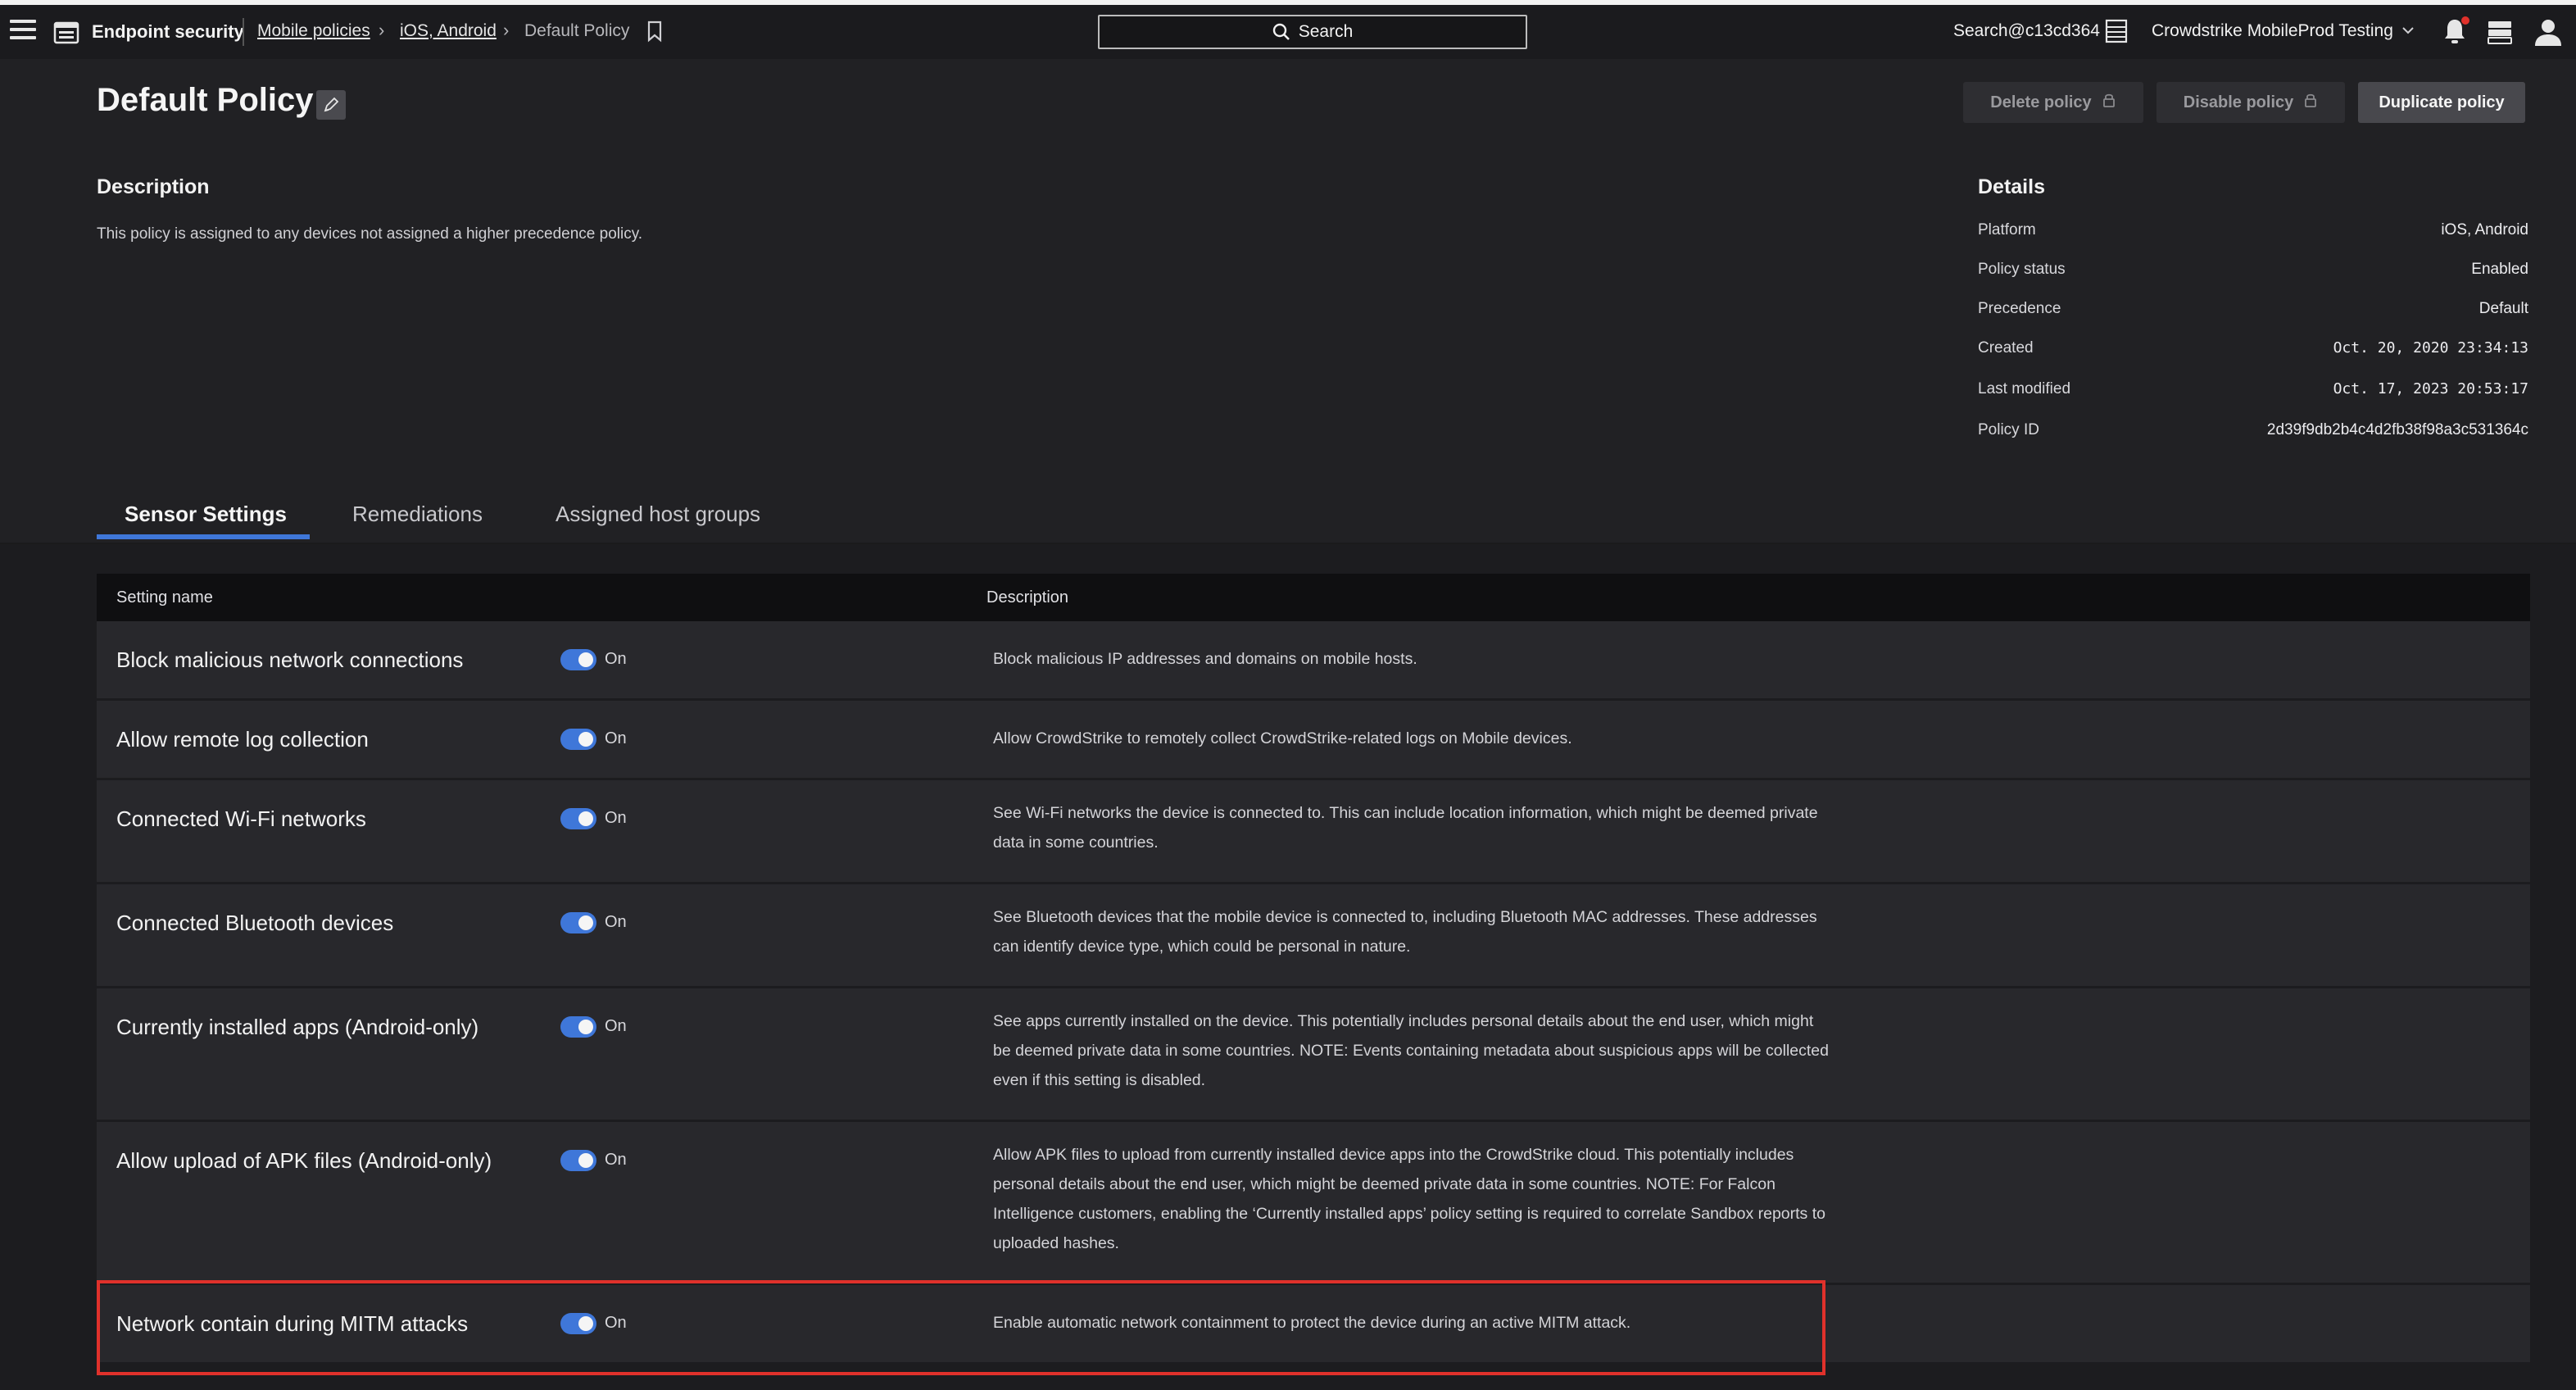  What do you see at coordinates (2238, 102) in the screenshot?
I see `disable-policy-label: Disable policy` at bounding box center [2238, 102].